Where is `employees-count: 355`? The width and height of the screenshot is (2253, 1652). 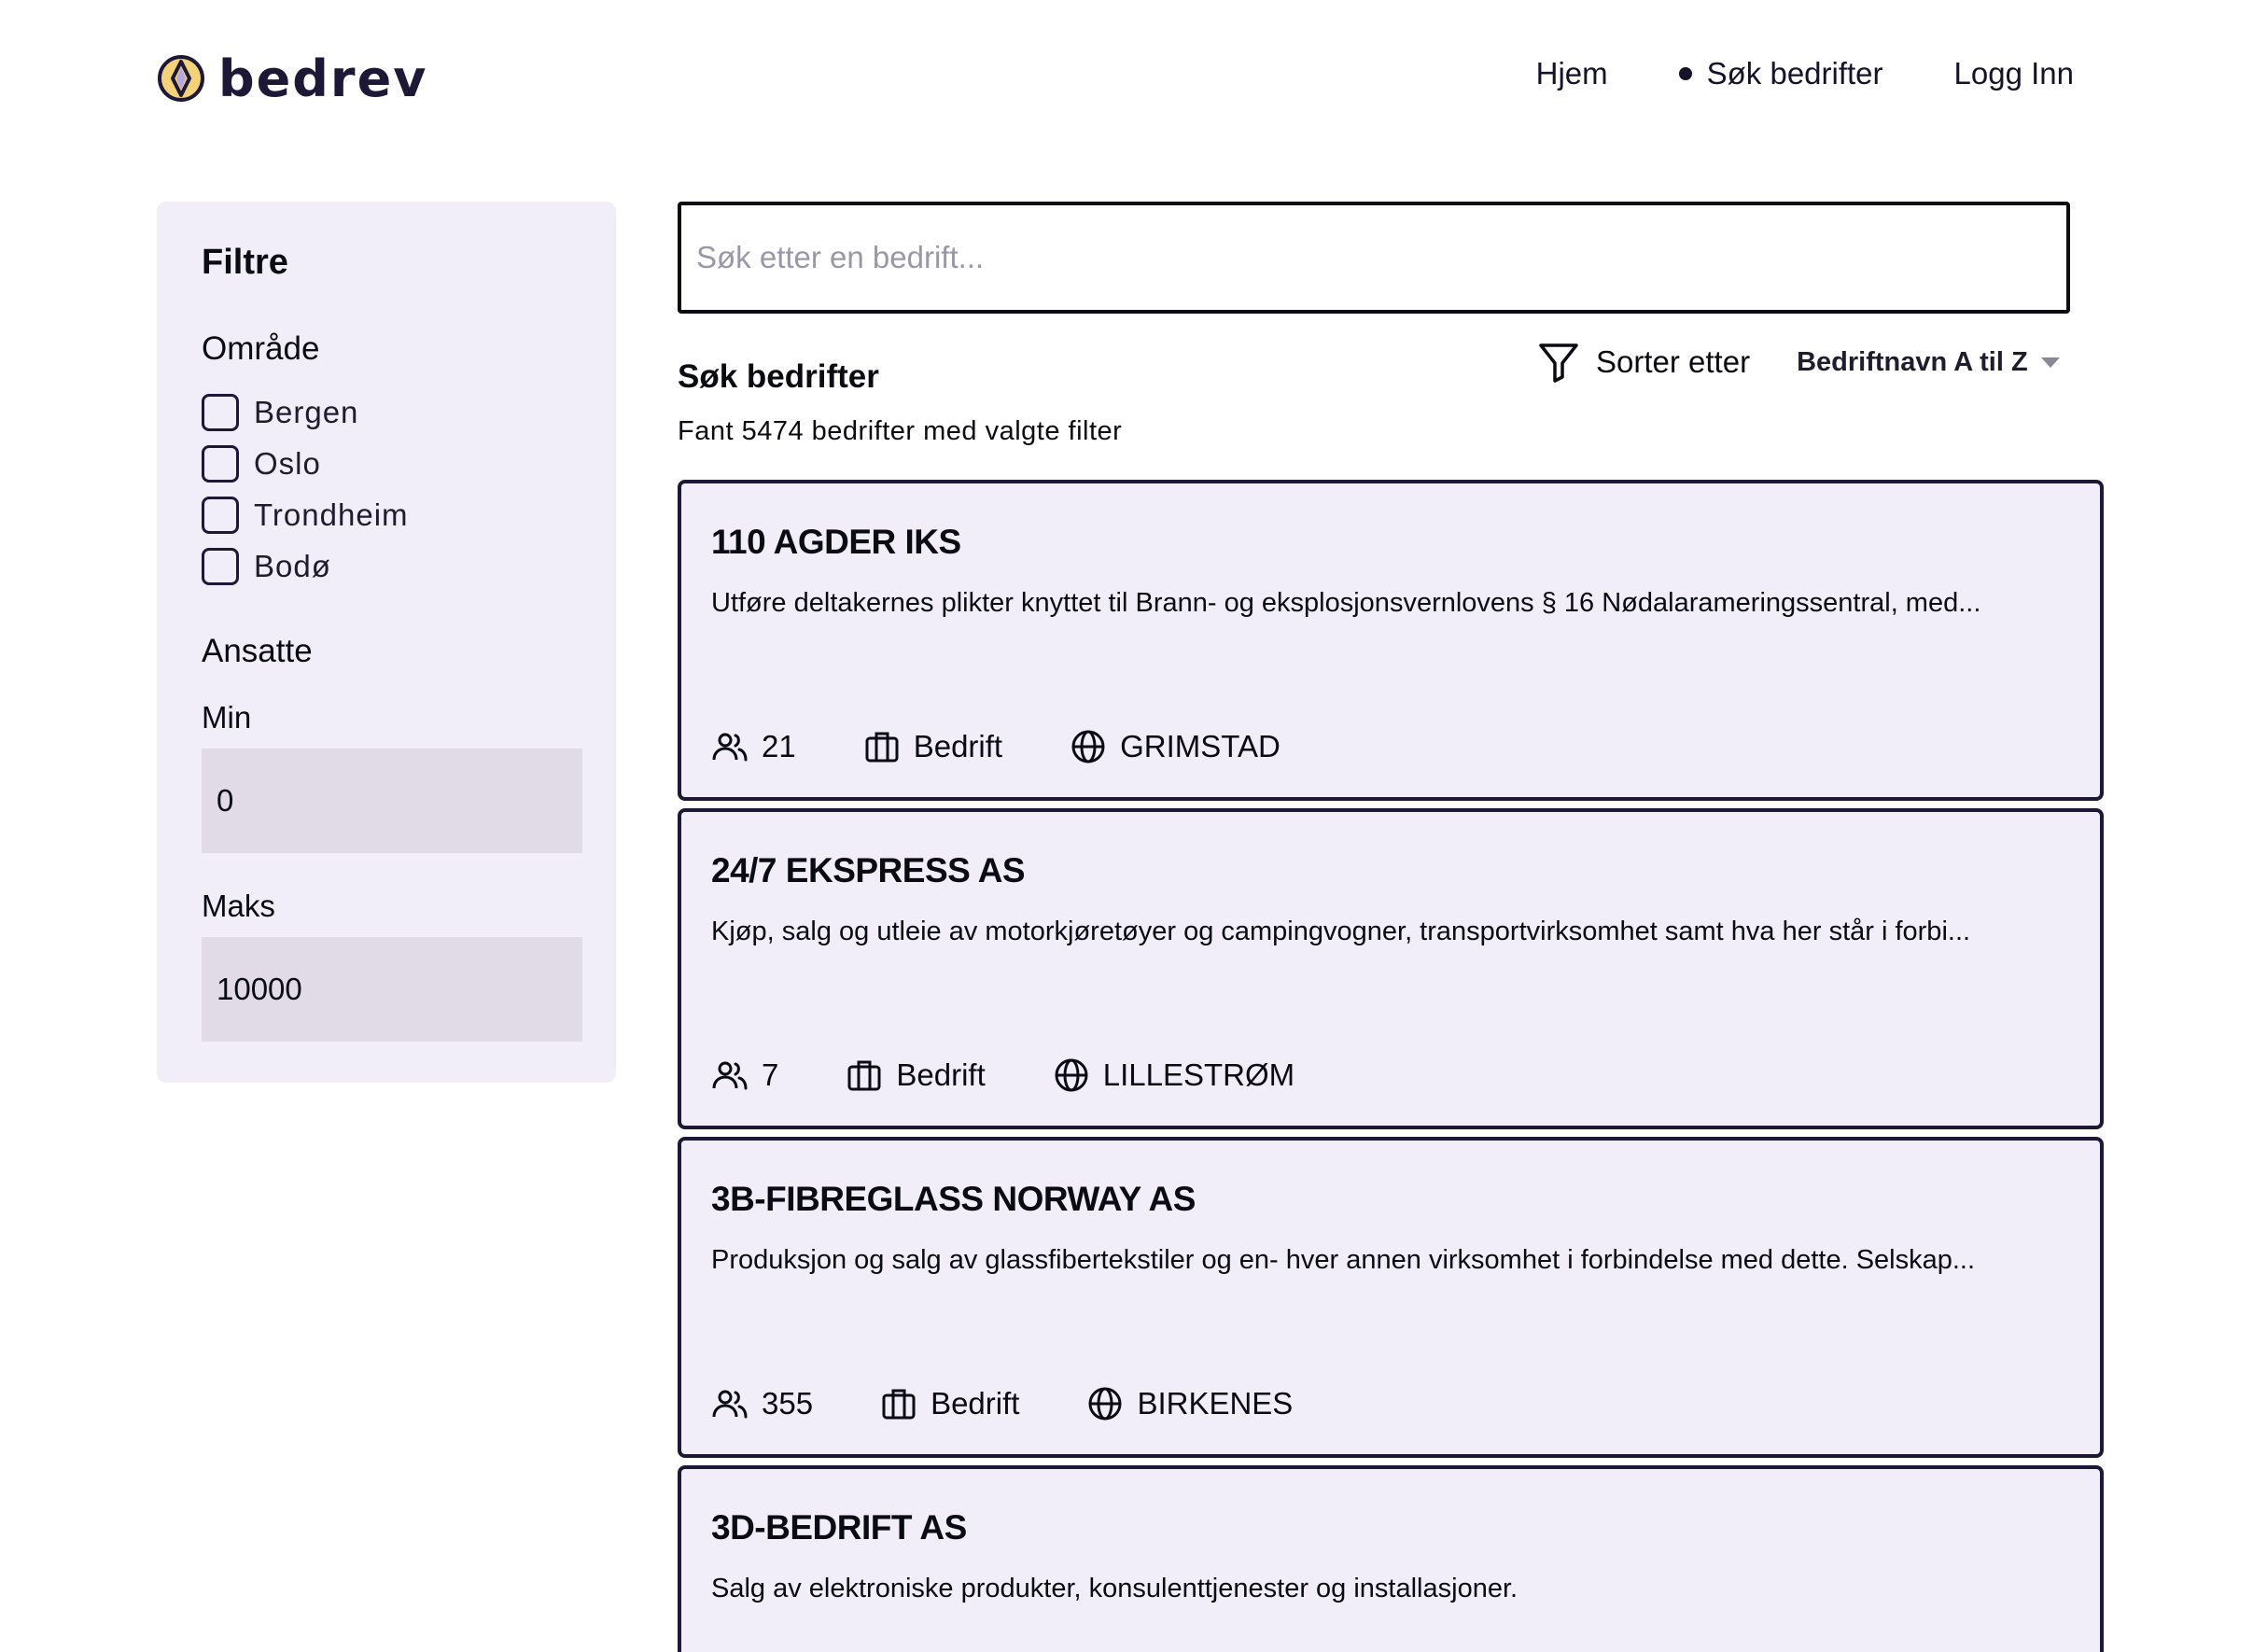
employees-count: 355 is located at coordinates (762, 1403).